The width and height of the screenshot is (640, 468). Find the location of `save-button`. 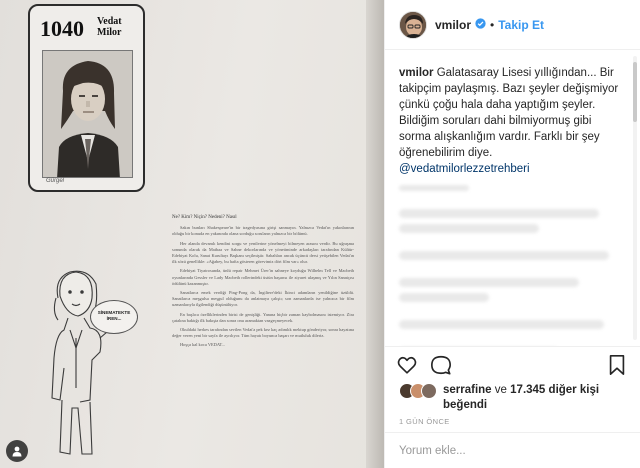

save-button is located at coordinates (617, 365).